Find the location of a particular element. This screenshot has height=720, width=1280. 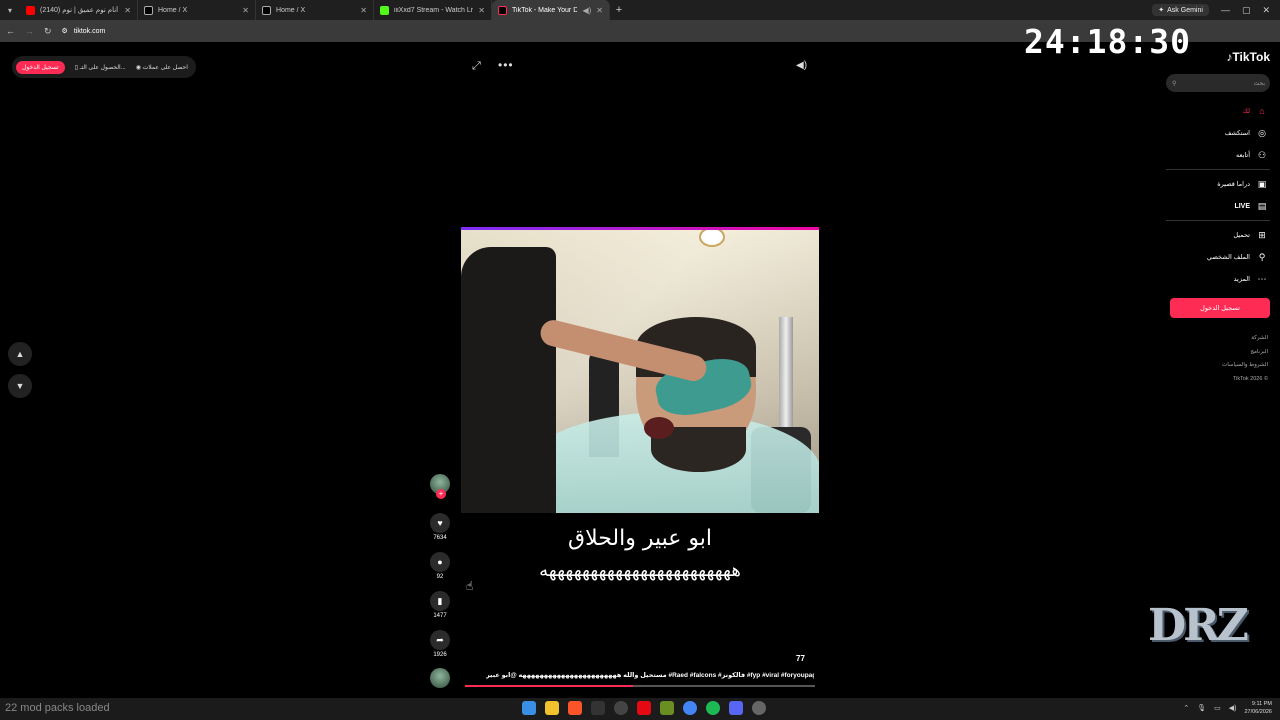

speaker-icon: ◀) is located at coordinates (586, 10).